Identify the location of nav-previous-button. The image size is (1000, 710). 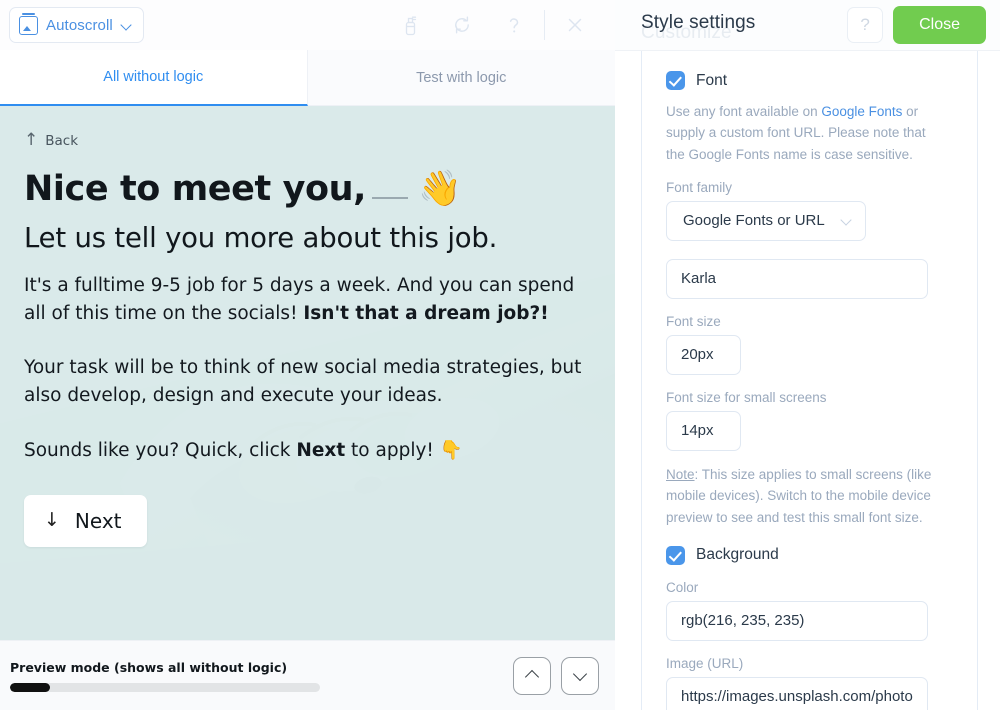
(532, 675).